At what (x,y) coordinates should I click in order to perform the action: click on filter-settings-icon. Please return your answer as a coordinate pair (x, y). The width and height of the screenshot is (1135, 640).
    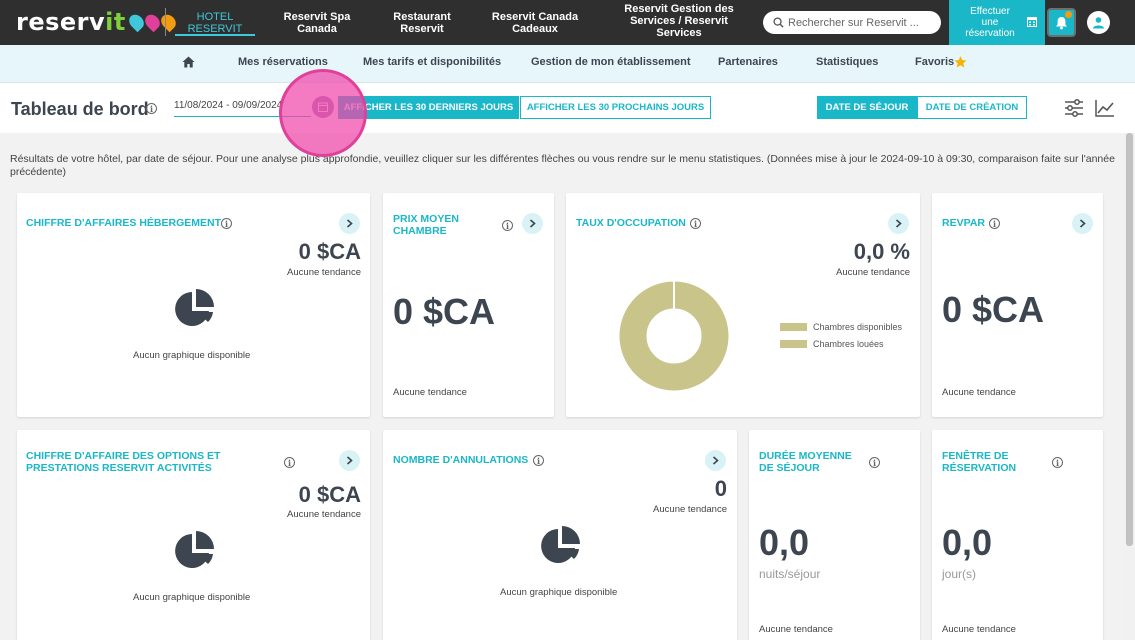
    Looking at the image, I should click on (1074, 108).